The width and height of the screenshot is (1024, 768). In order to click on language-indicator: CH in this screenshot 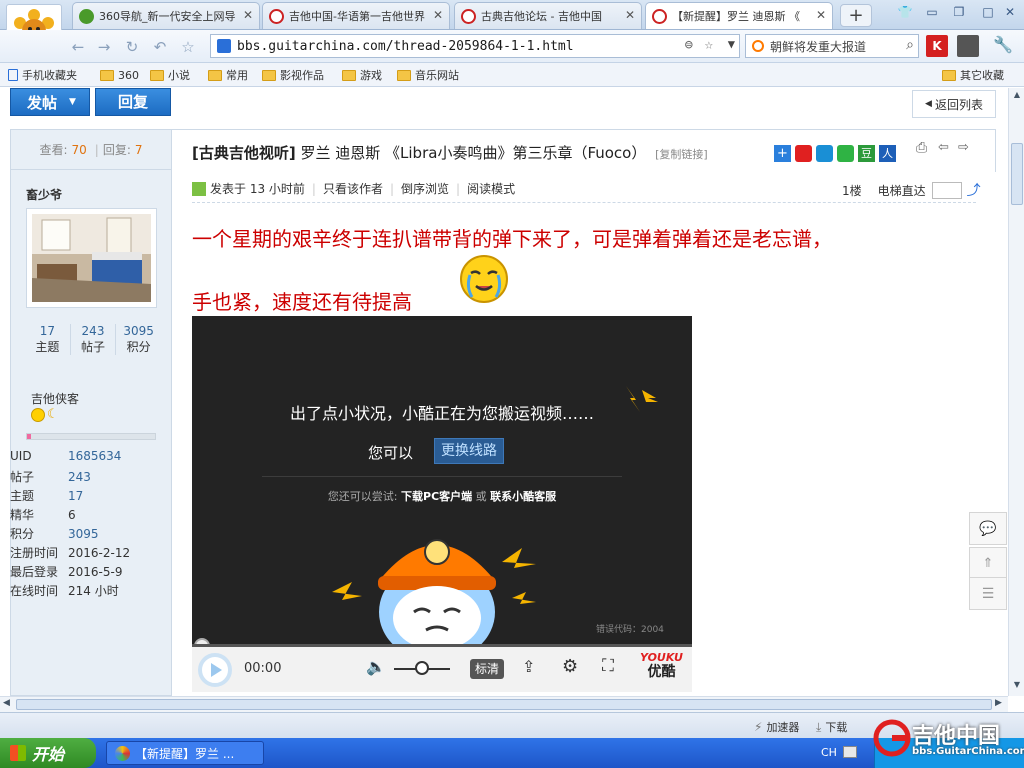, I will do `click(829, 752)`.